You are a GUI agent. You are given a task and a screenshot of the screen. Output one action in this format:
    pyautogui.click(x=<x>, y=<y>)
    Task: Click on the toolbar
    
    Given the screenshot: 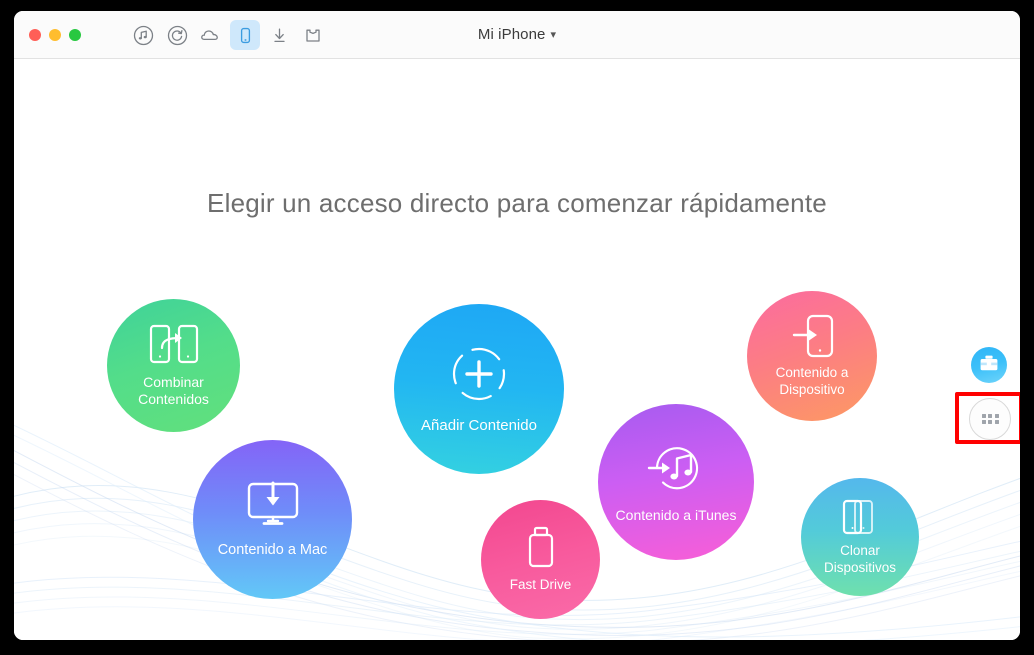 What is the action you would take?
    pyautogui.click(x=228, y=35)
    